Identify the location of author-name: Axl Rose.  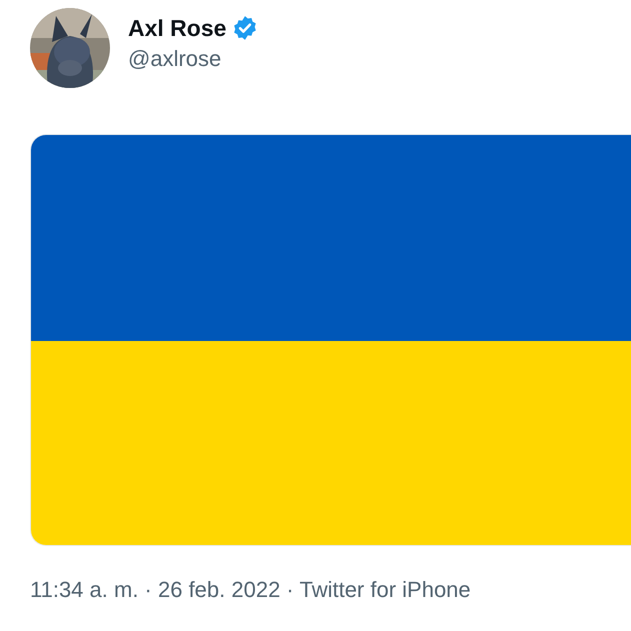
(177, 28).